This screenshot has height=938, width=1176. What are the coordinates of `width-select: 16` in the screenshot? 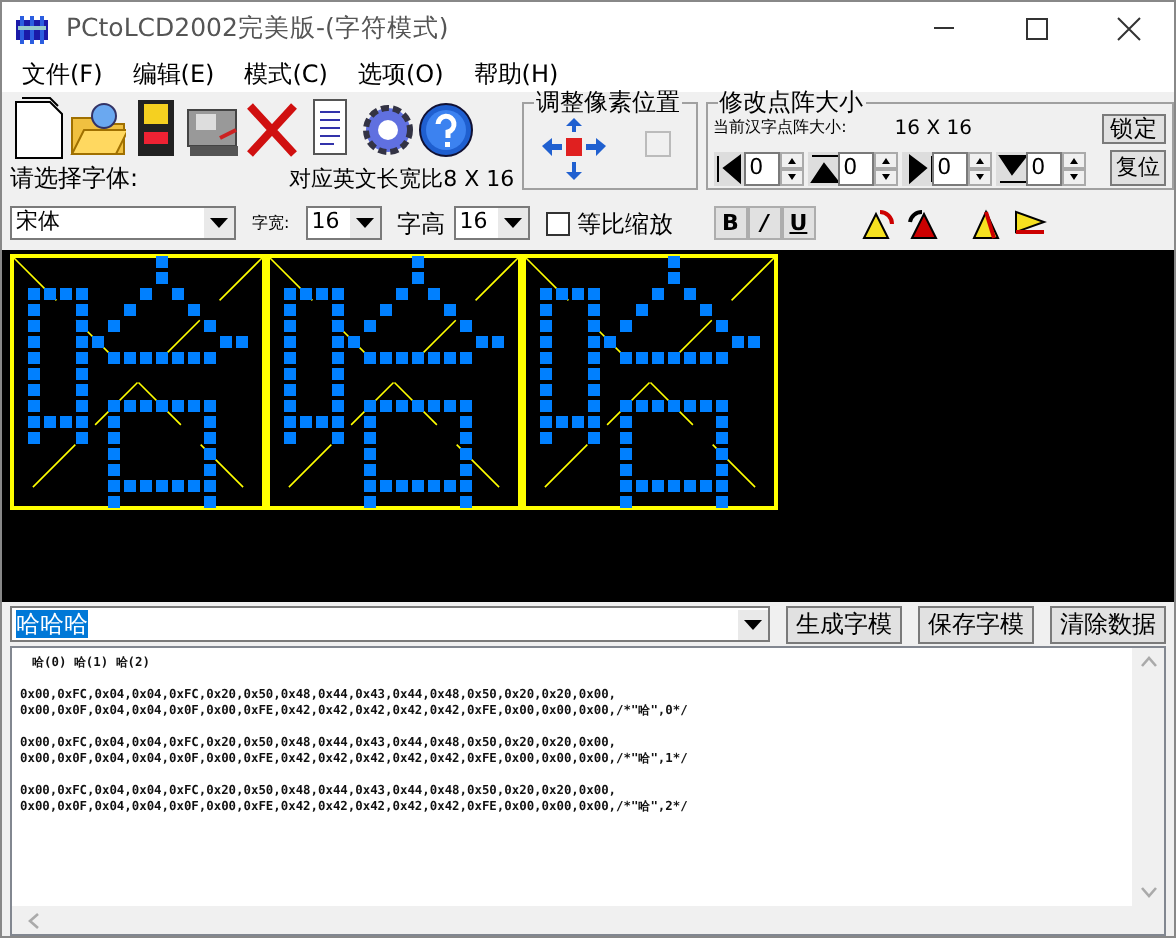 It's located at (343, 223).